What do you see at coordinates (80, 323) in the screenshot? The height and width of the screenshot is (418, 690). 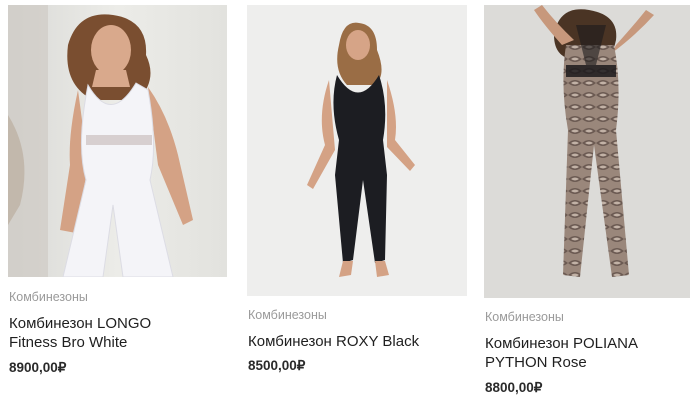 I see `product-title-line1: Комбинезон LONGO` at bounding box center [80, 323].